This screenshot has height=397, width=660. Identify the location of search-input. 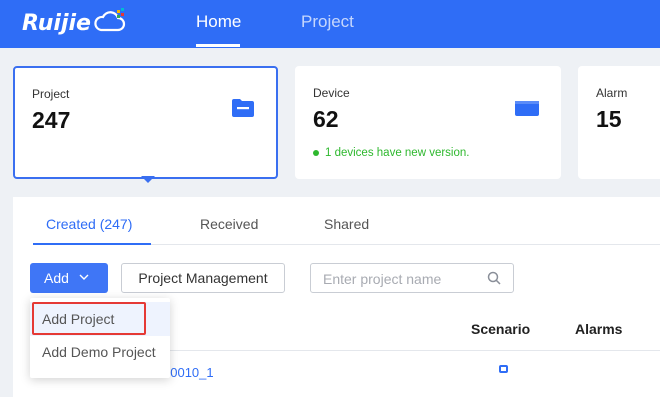
(403, 279).